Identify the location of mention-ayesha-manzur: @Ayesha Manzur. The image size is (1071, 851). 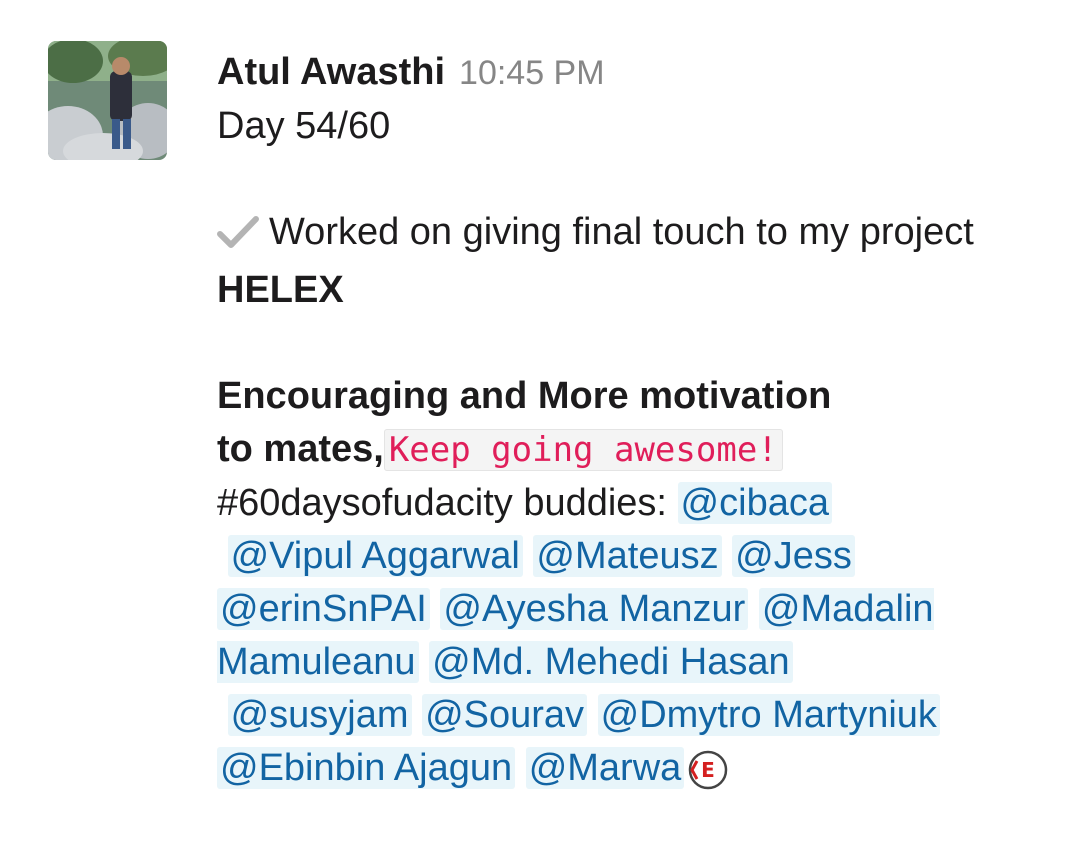
(594, 609).